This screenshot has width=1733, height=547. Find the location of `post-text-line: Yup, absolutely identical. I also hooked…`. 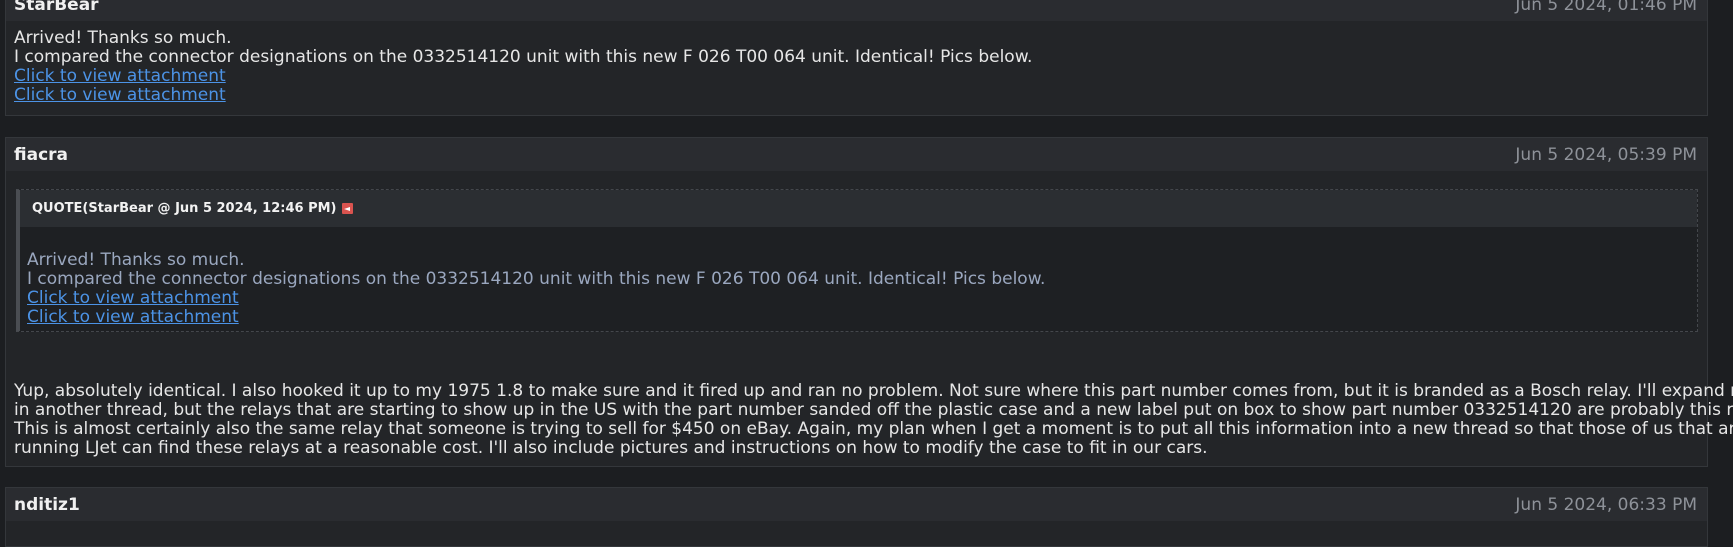

post-text-line: Yup, absolutely identical. I also hooked… is located at coordinates (873, 391).